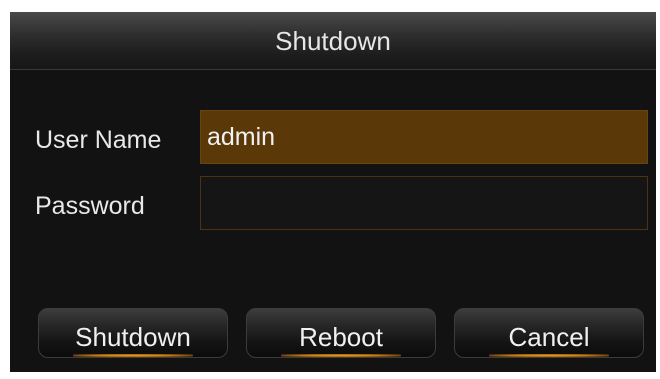 This screenshot has width=660, height=379. What do you see at coordinates (424, 203) in the screenshot?
I see `password-field` at bounding box center [424, 203].